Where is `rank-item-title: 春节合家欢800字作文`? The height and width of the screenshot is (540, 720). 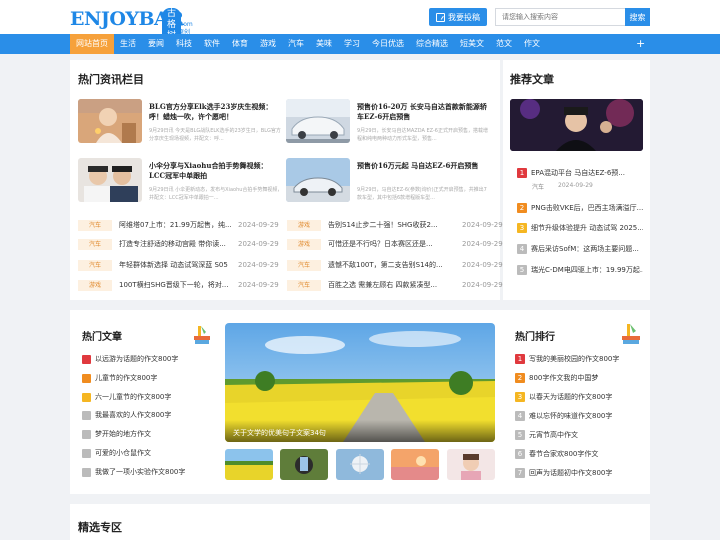
rank-item-title: 春节合家欢800字作文 is located at coordinates (585, 454).